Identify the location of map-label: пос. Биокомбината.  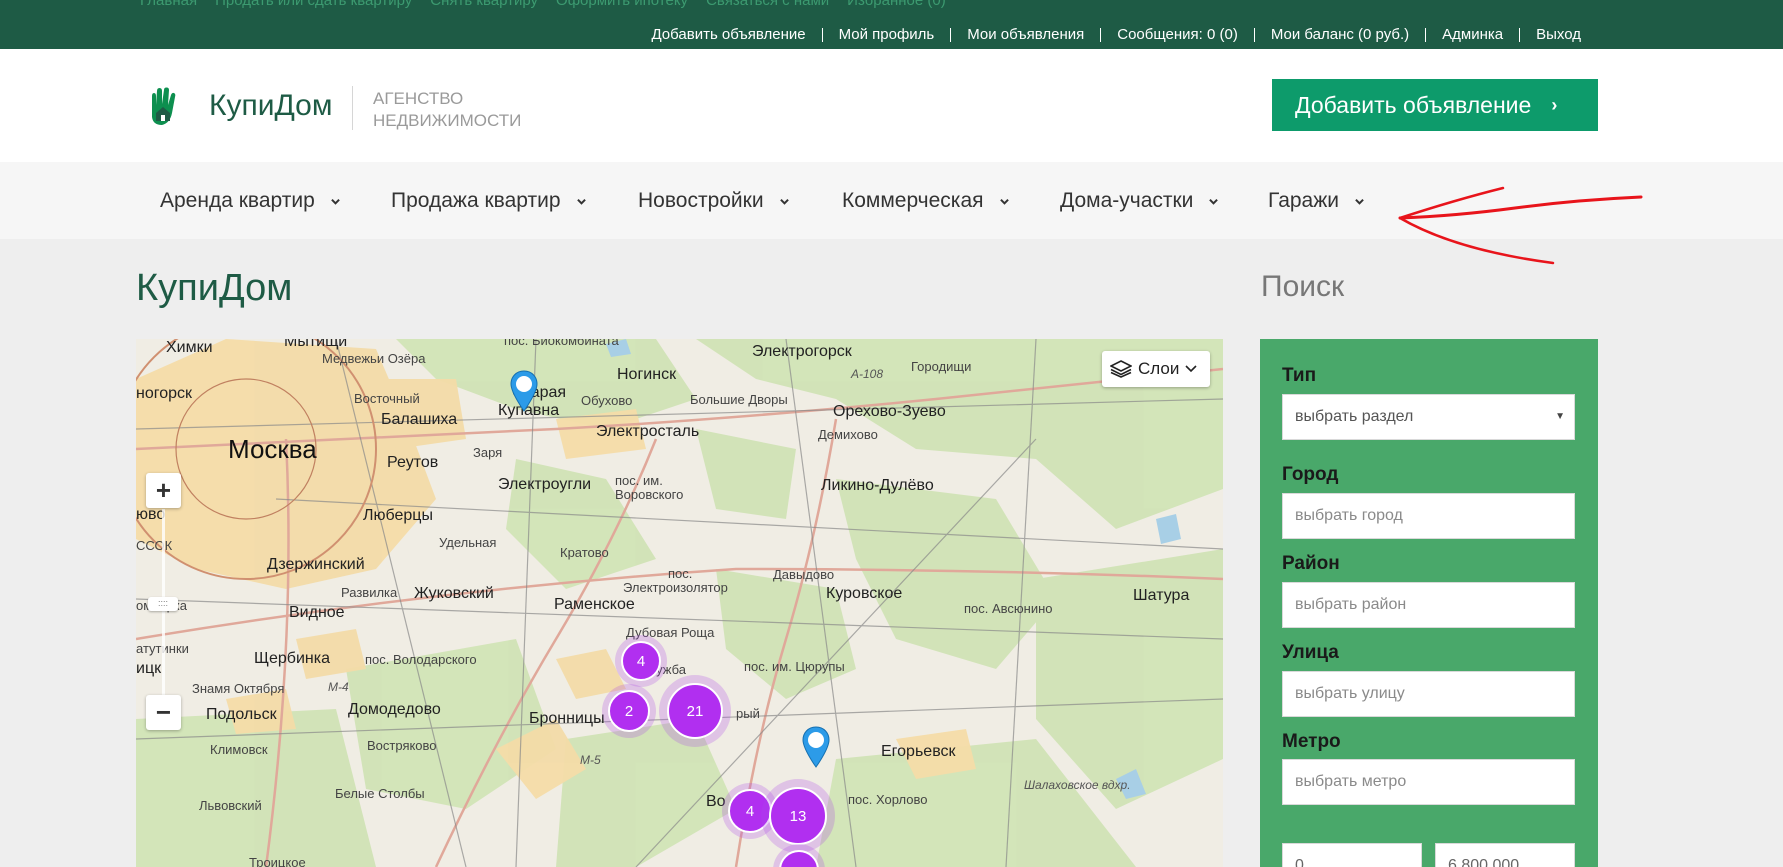
(561, 343).